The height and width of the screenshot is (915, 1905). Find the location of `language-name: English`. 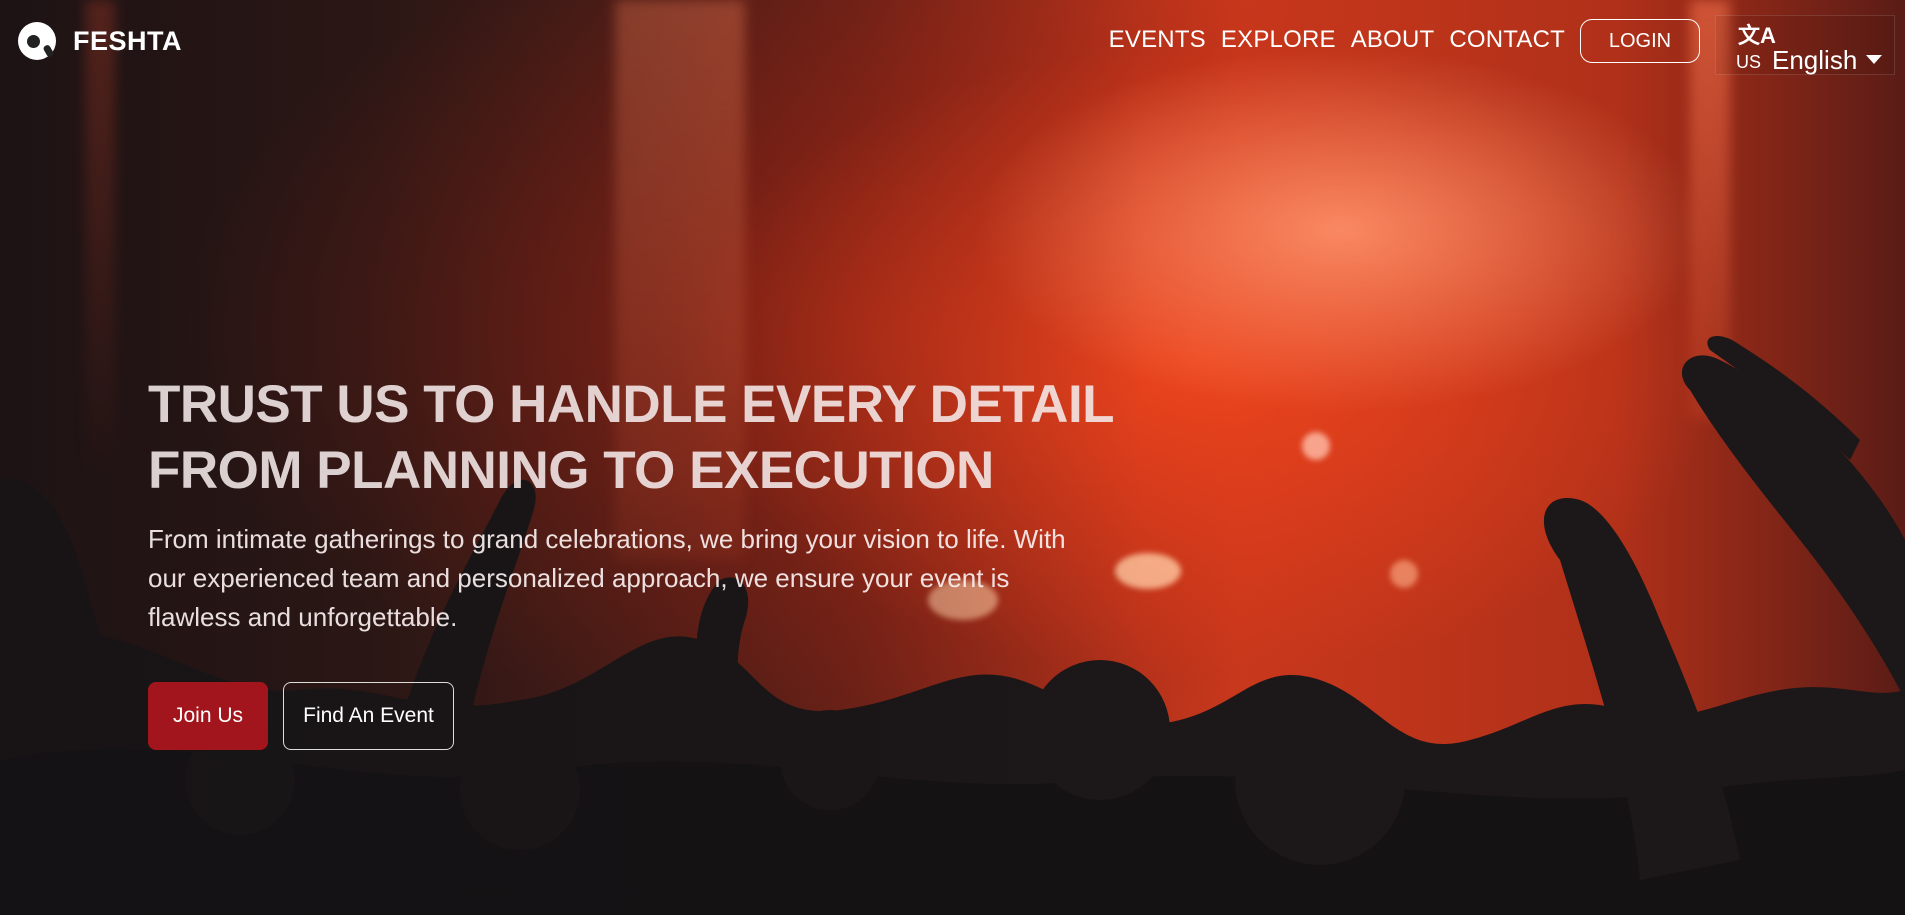

language-name: English is located at coordinates (1815, 60).